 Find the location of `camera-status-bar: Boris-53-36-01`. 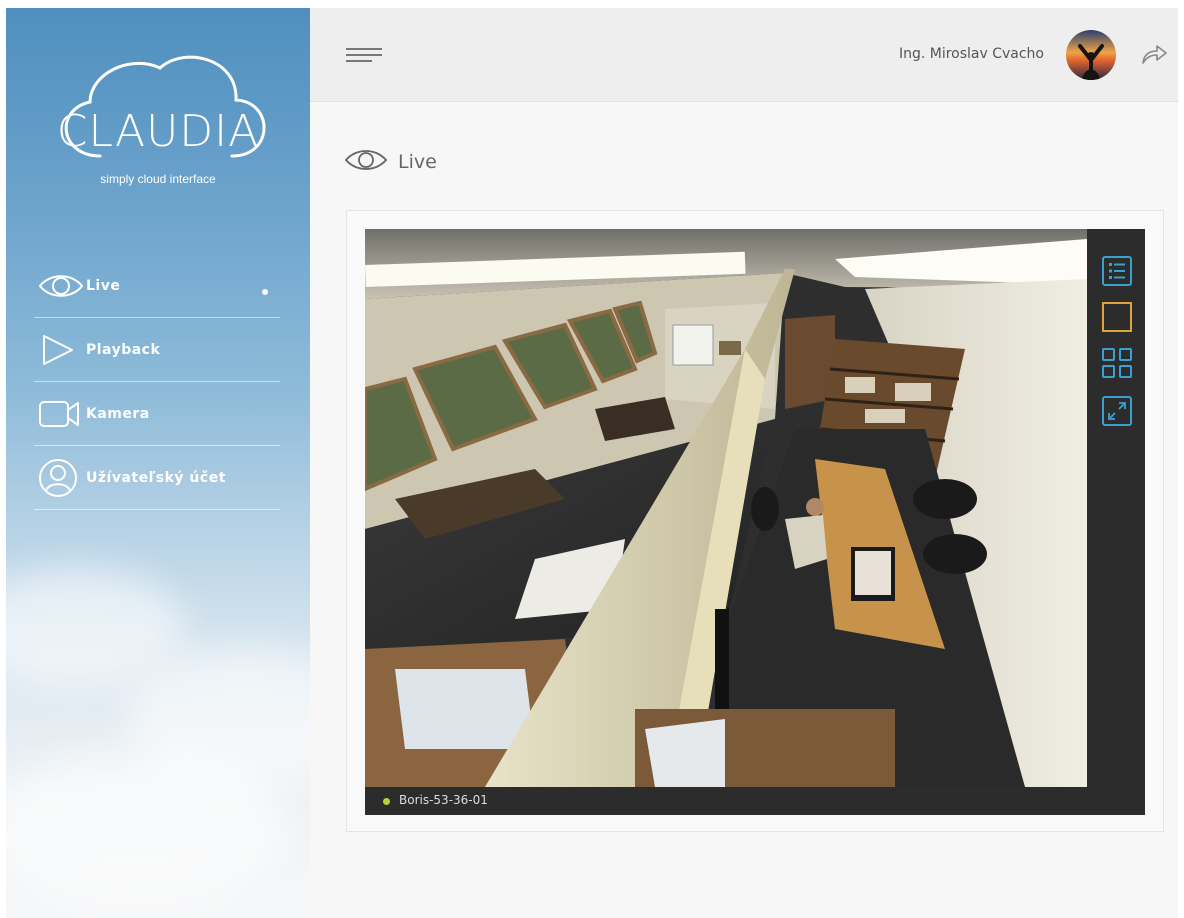

camera-status-bar: Boris-53-36-01 is located at coordinates (755, 801).